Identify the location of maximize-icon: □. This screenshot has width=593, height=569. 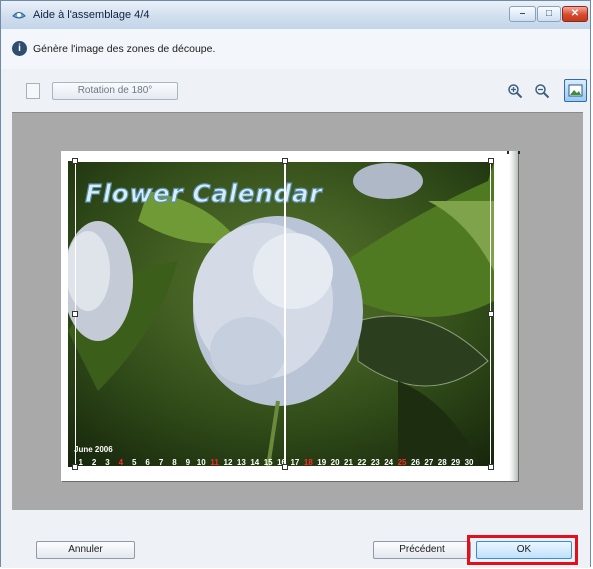
(549, 13).